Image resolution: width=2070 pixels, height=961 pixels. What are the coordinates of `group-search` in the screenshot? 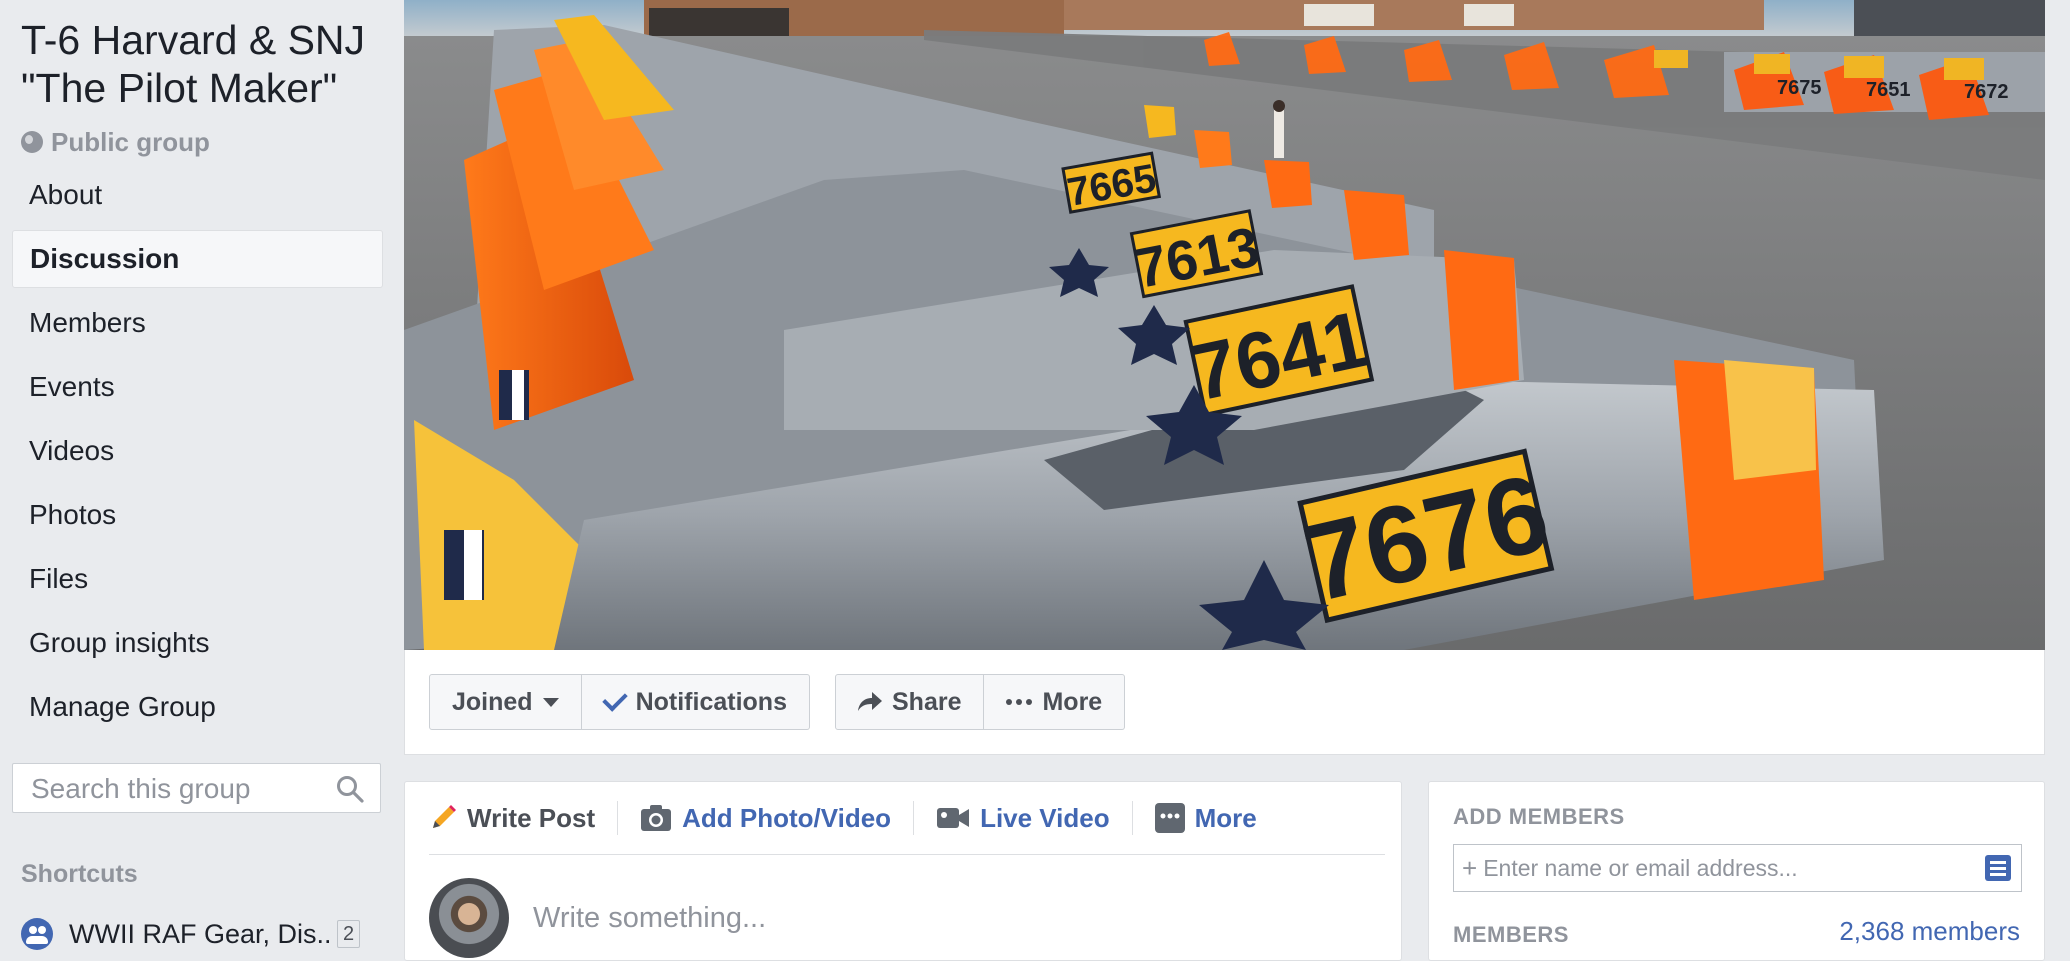 It's located at (196, 788).